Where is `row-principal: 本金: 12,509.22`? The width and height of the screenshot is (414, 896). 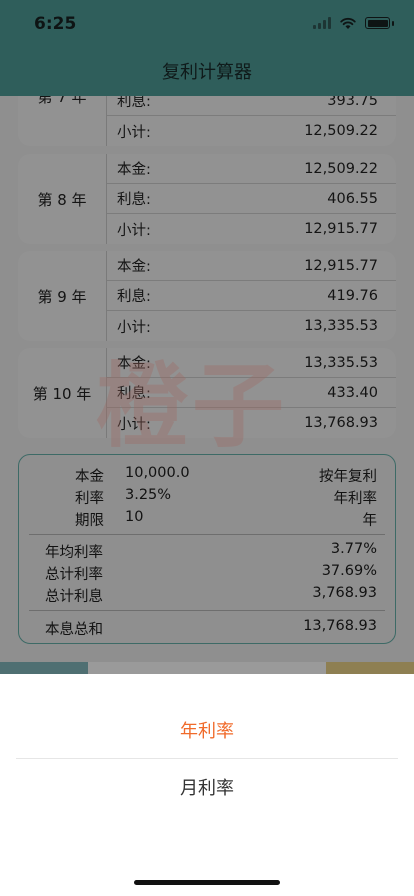 row-principal: 本金: 12,509.22 is located at coordinates (251, 169).